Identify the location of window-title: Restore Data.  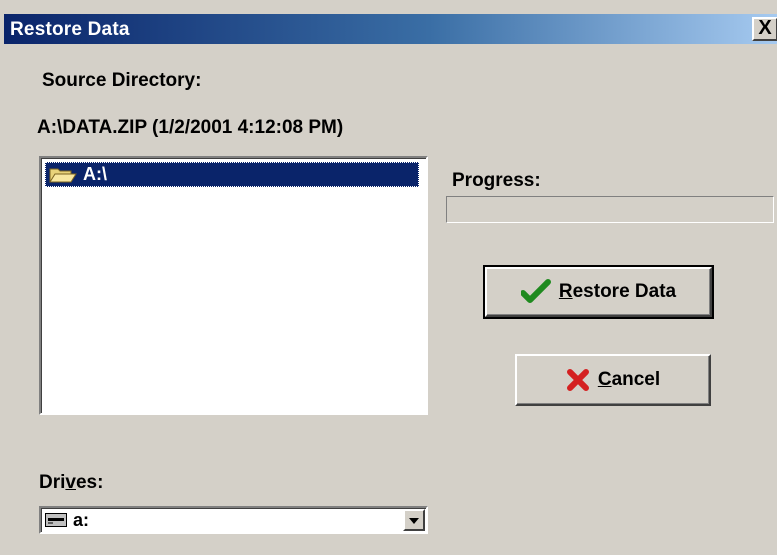
(70, 29).